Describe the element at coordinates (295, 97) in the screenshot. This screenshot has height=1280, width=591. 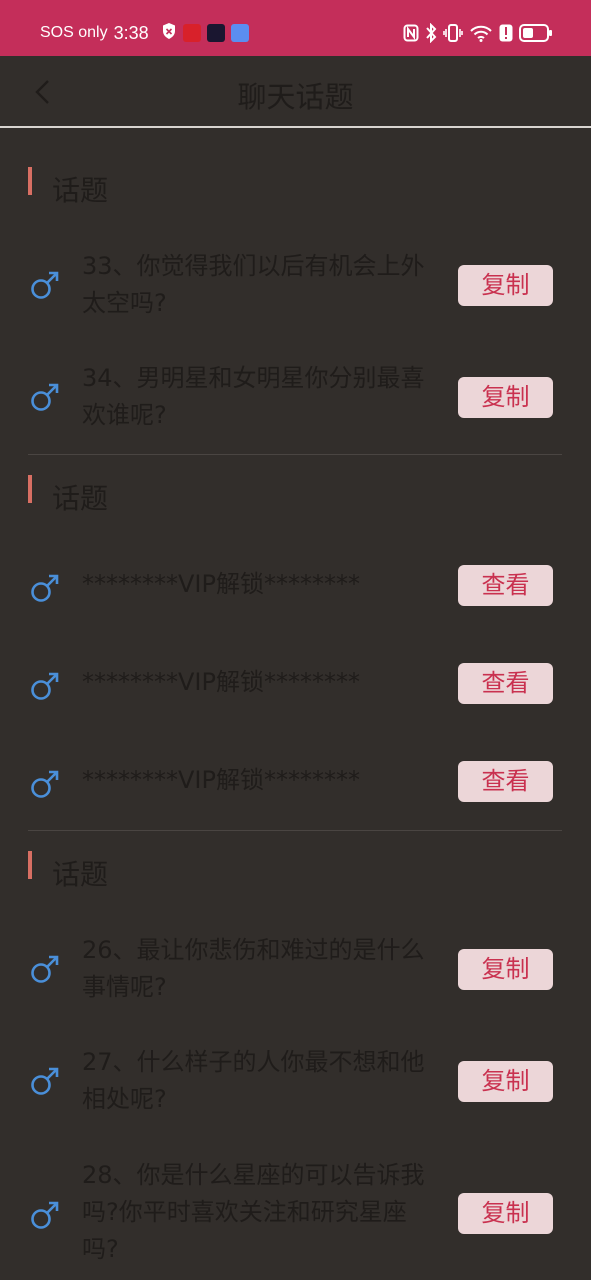
I see `page-title: 聊天话题` at that location.